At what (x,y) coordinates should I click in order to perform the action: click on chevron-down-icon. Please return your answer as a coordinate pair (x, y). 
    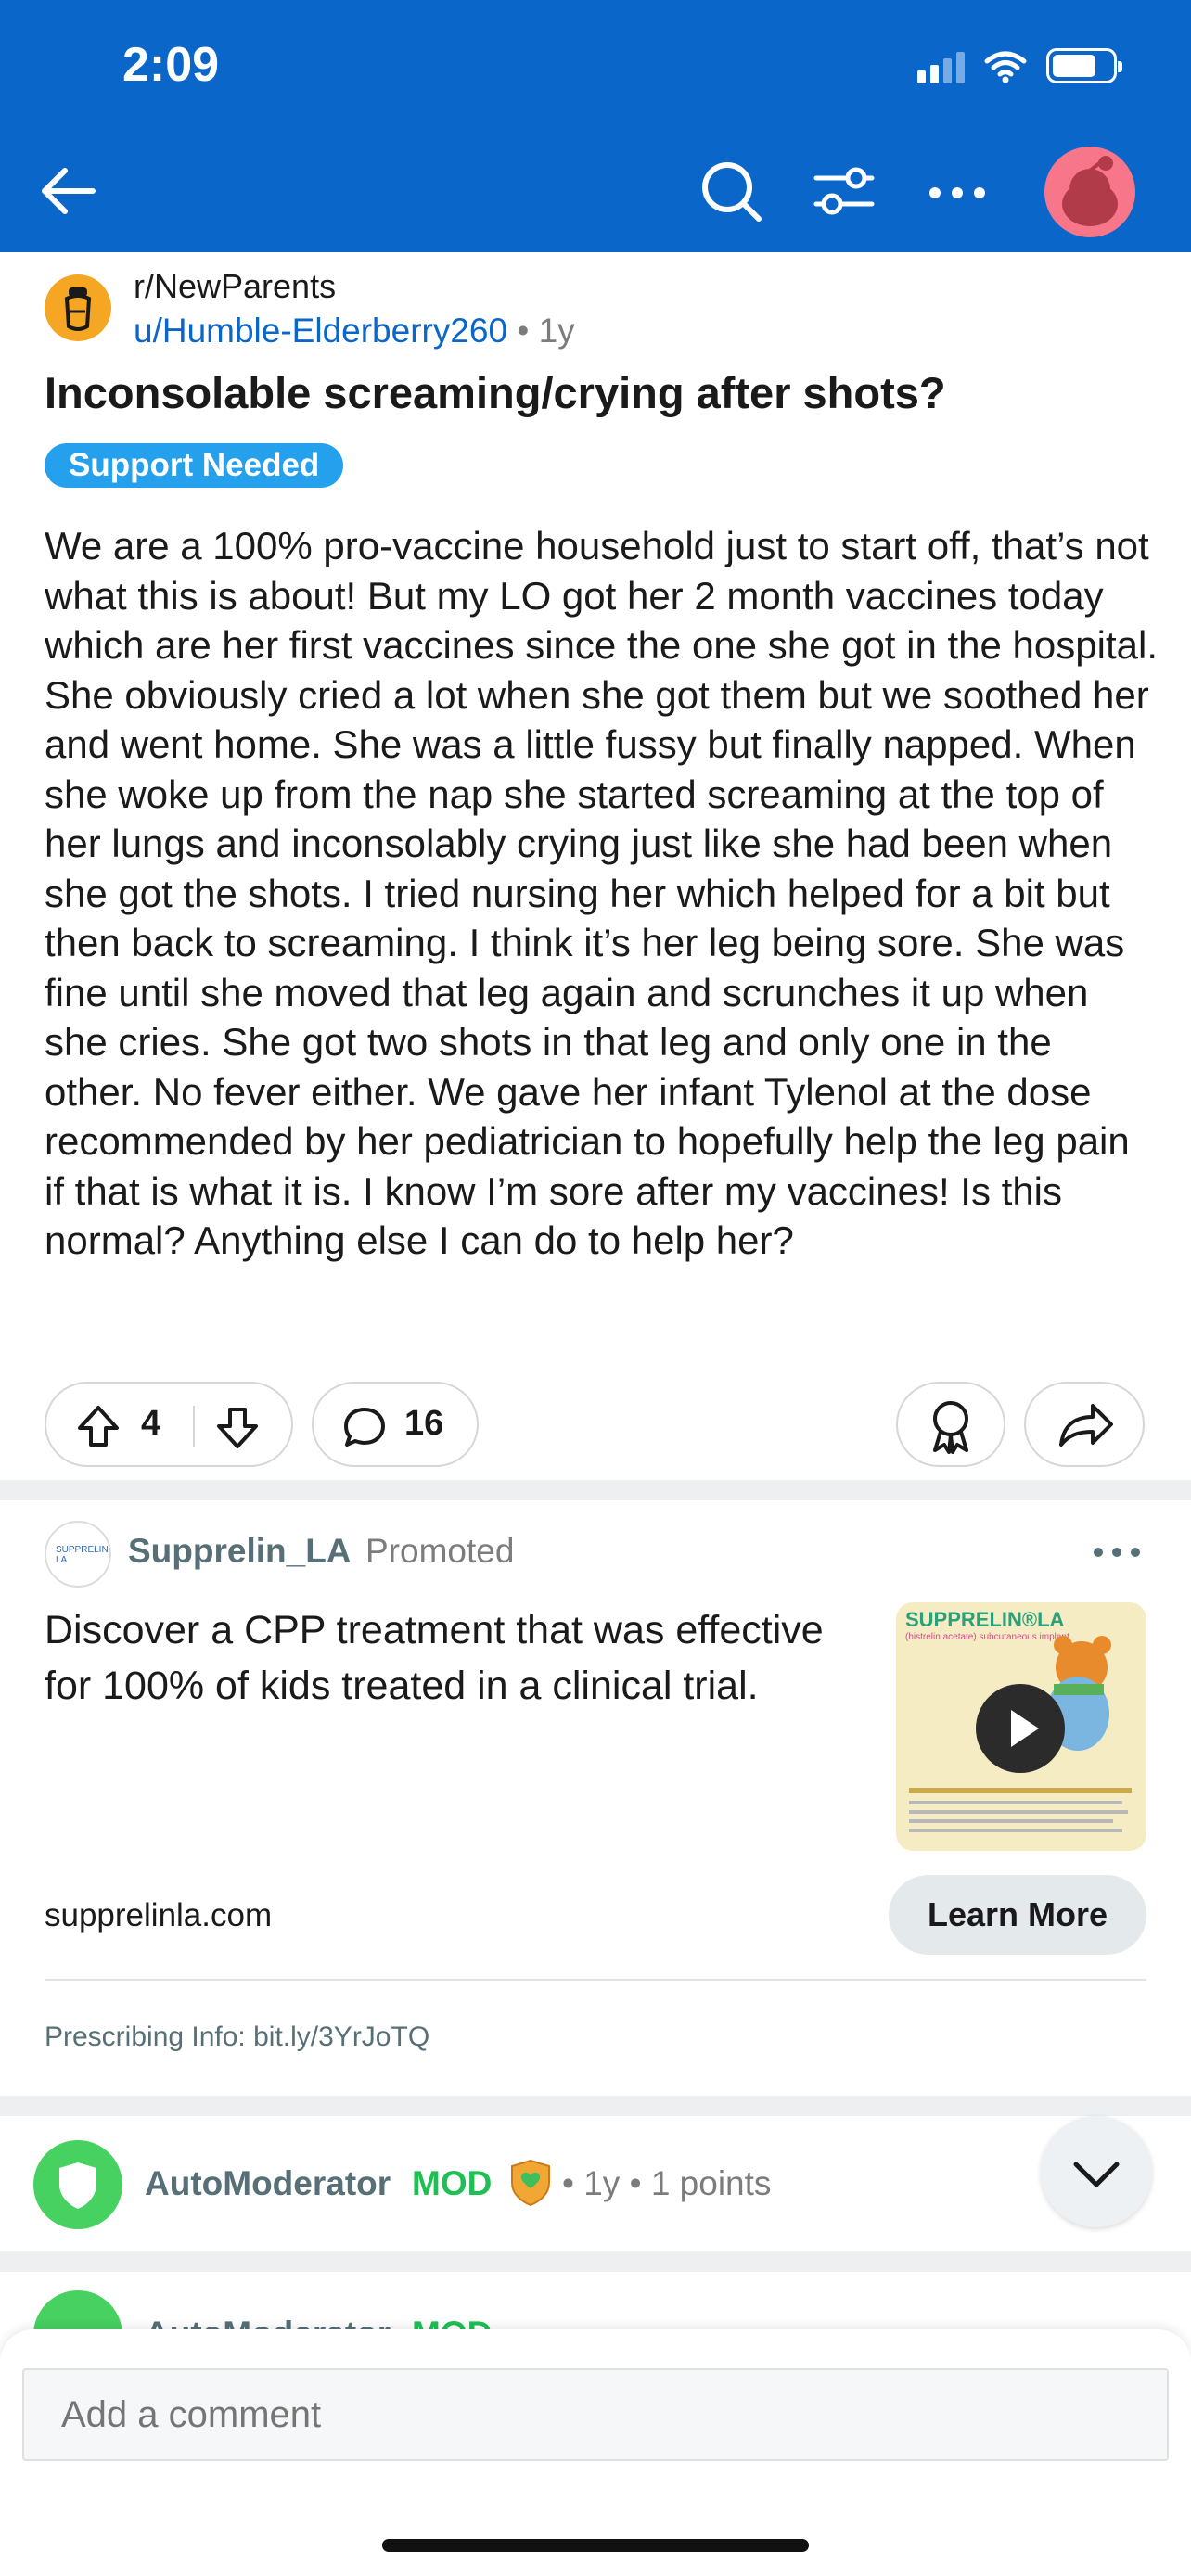
    Looking at the image, I should click on (1096, 2174).